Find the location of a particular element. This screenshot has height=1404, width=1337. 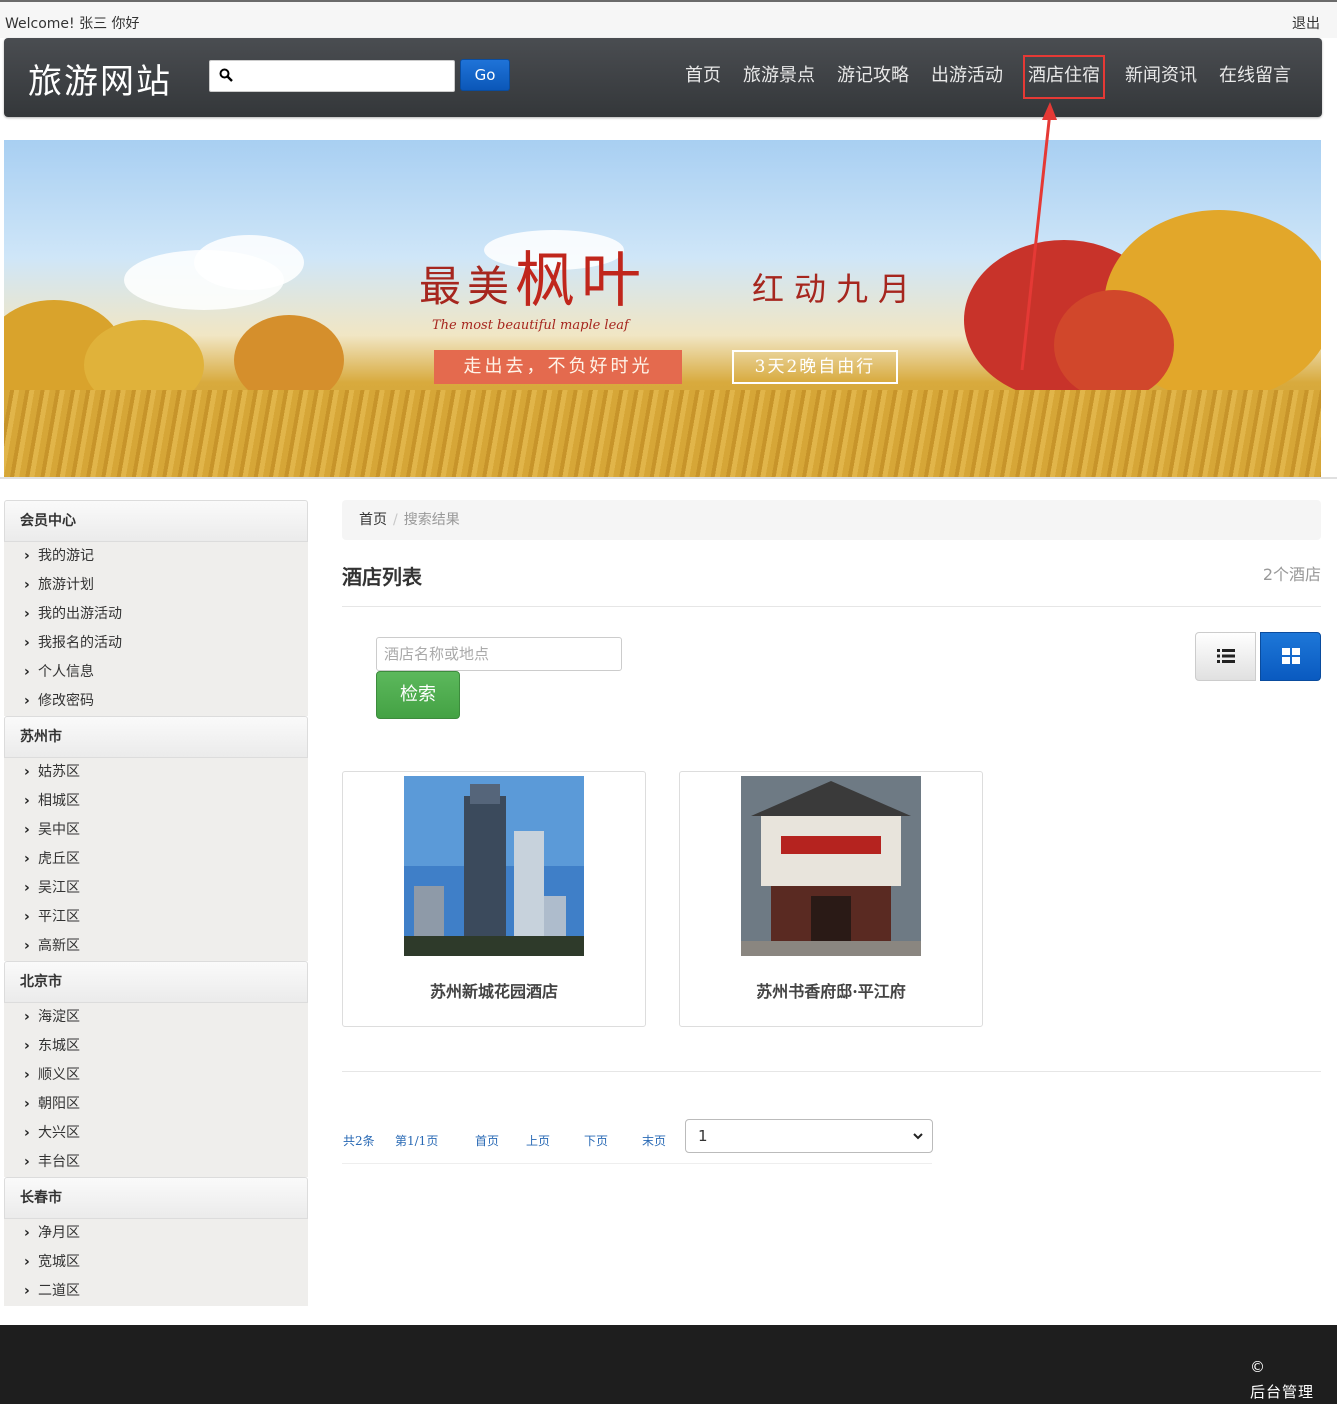

search-icon is located at coordinates (226, 75).